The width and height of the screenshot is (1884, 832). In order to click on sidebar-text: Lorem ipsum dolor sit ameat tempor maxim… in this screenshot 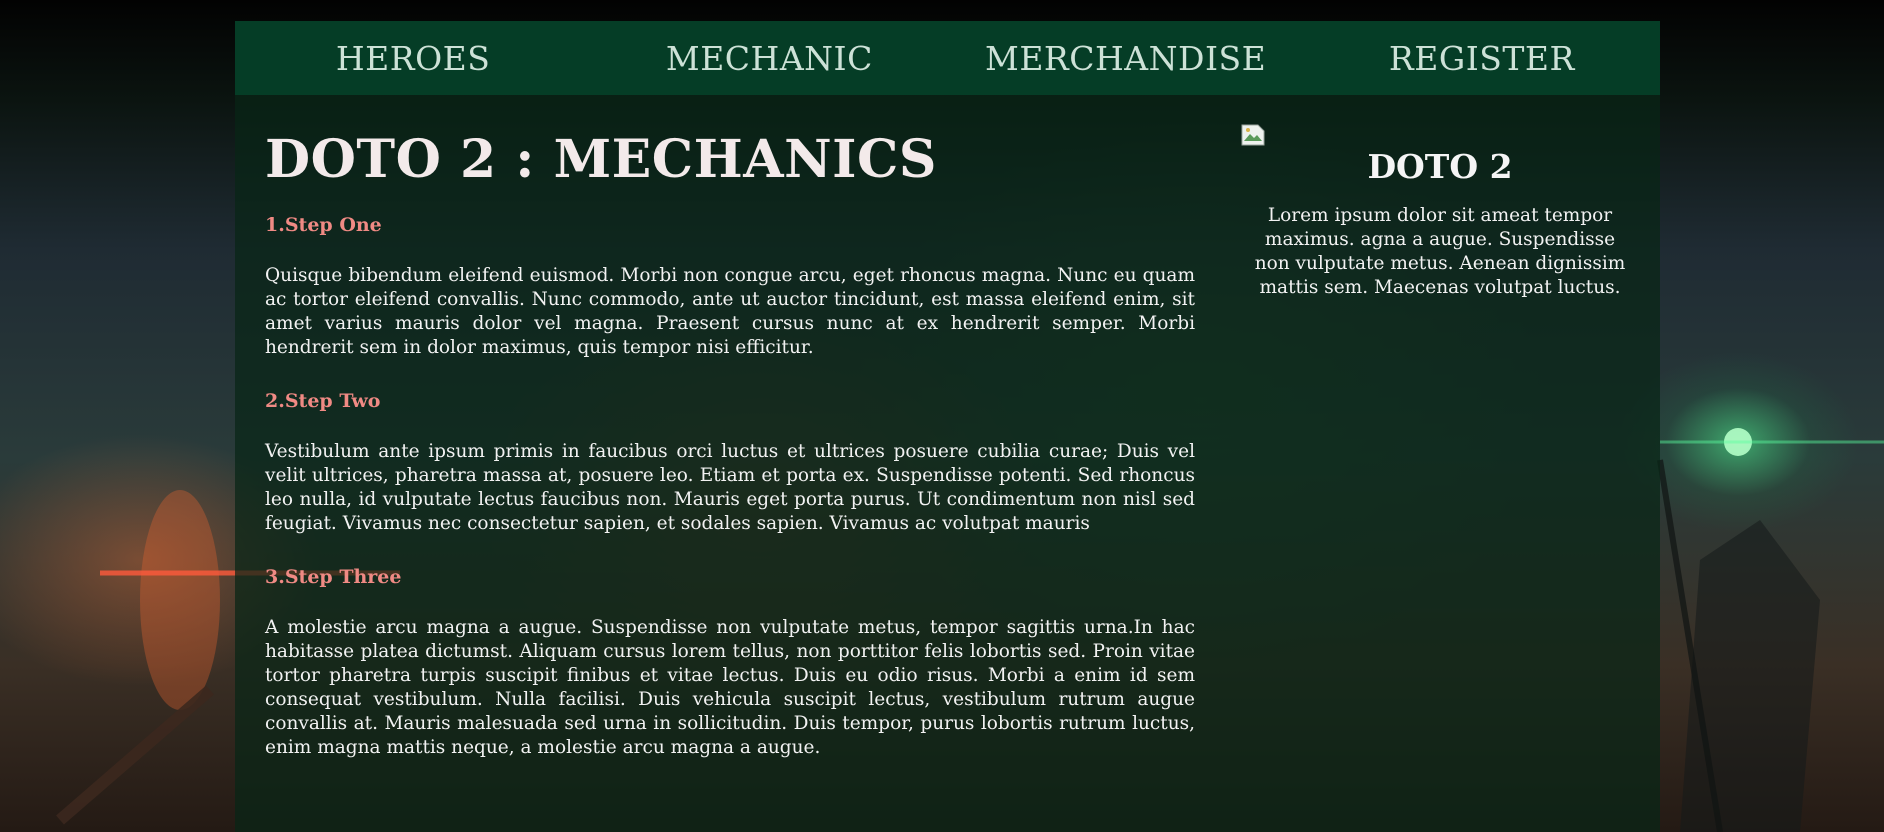, I will do `click(1440, 251)`.